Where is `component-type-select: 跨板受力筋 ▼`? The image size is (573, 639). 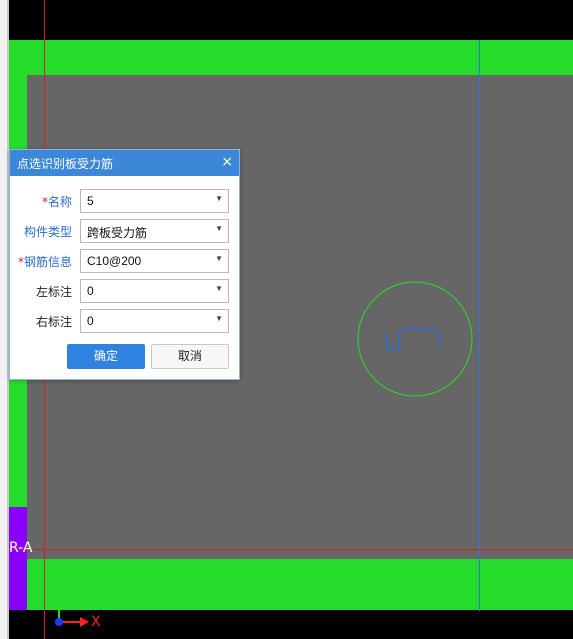 component-type-select: 跨板受力筋 ▼ is located at coordinates (154, 231).